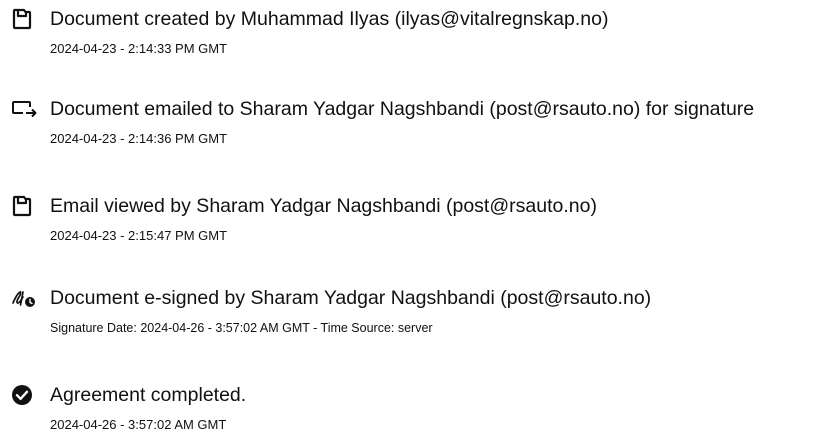  I want to click on document-viewed-icon, so click(24, 206).